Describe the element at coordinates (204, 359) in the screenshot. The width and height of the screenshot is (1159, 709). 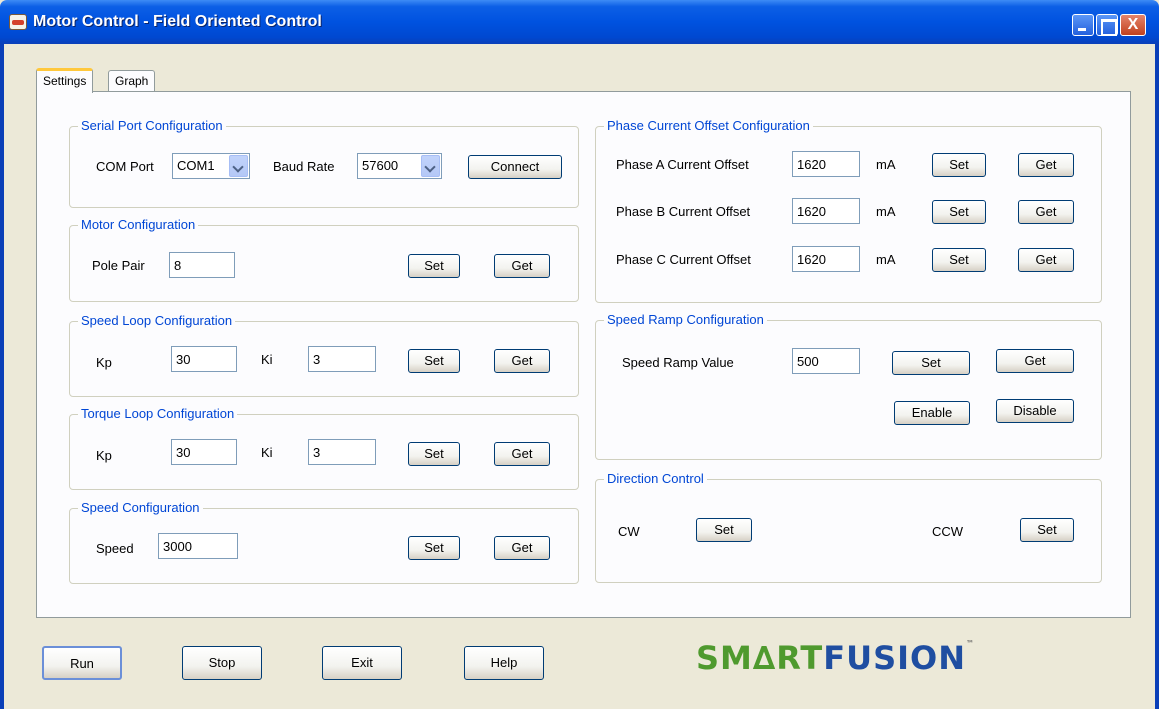
I see `speed-kp-input` at that location.